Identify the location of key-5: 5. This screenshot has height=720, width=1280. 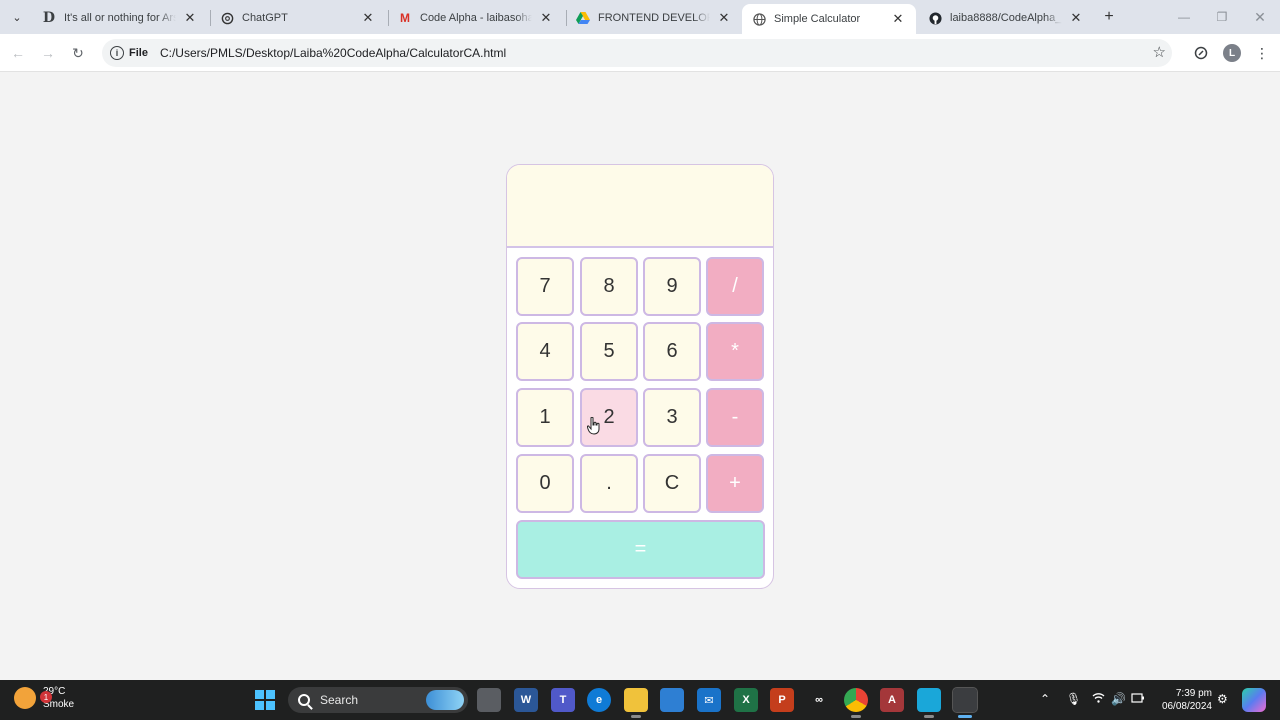
(609, 351).